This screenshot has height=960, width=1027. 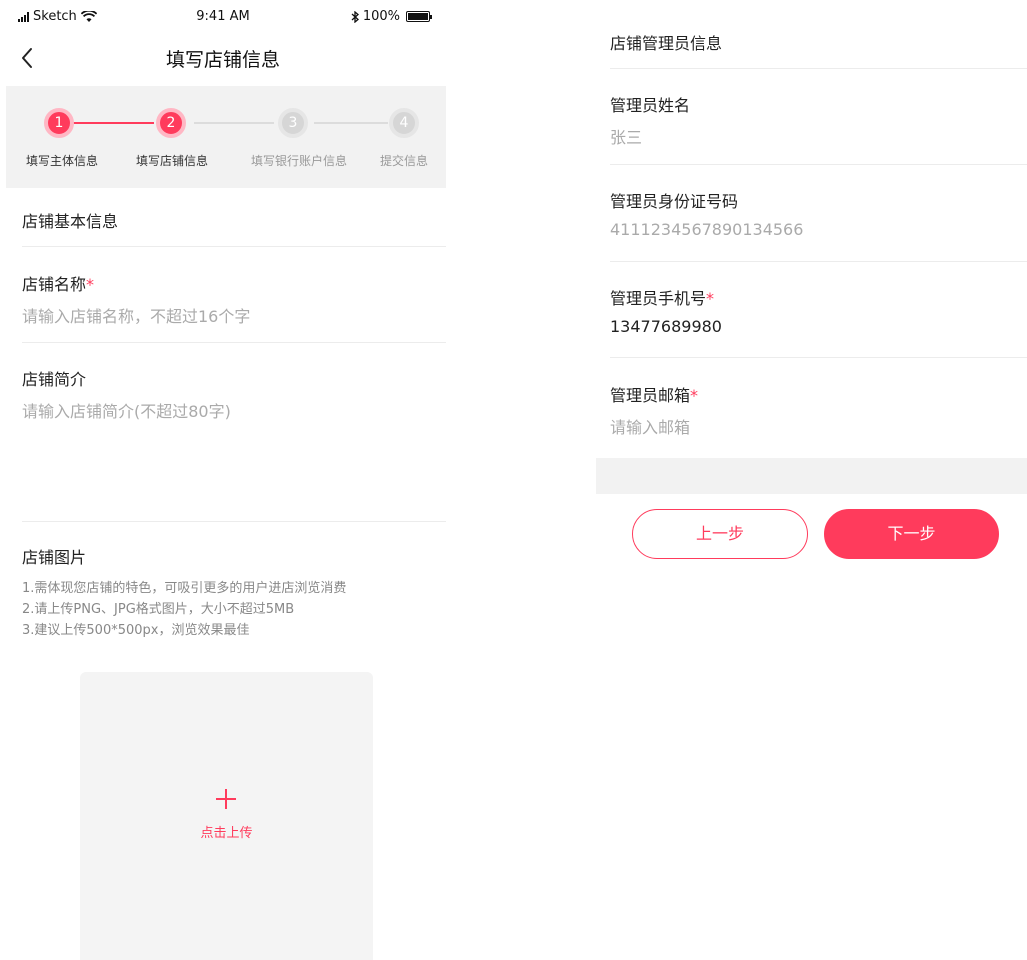 I want to click on battery-icon, so click(x=419, y=16).